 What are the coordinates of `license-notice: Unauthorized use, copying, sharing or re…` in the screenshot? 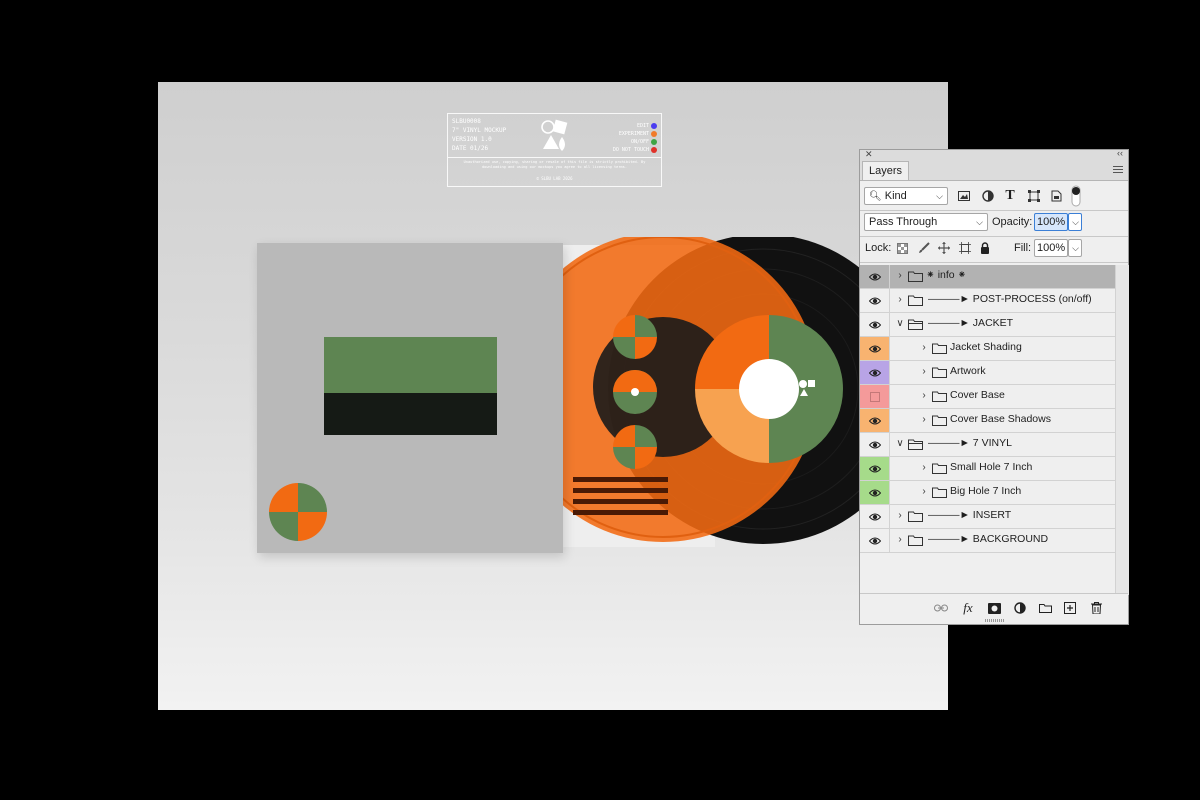 It's located at (554, 164).